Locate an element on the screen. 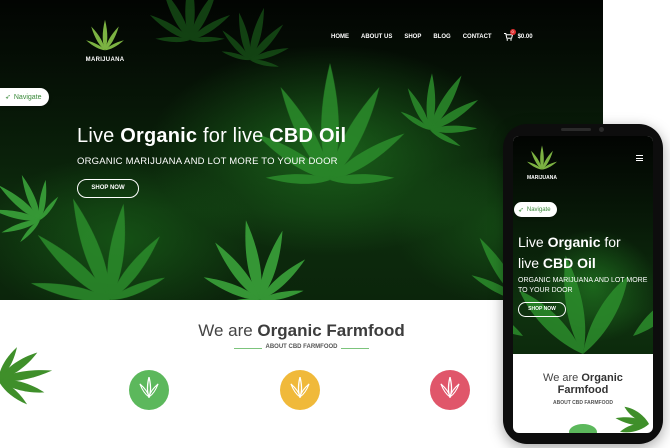 The image size is (670, 448). mobile-feature-badge-green is located at coordinates (583, 428).